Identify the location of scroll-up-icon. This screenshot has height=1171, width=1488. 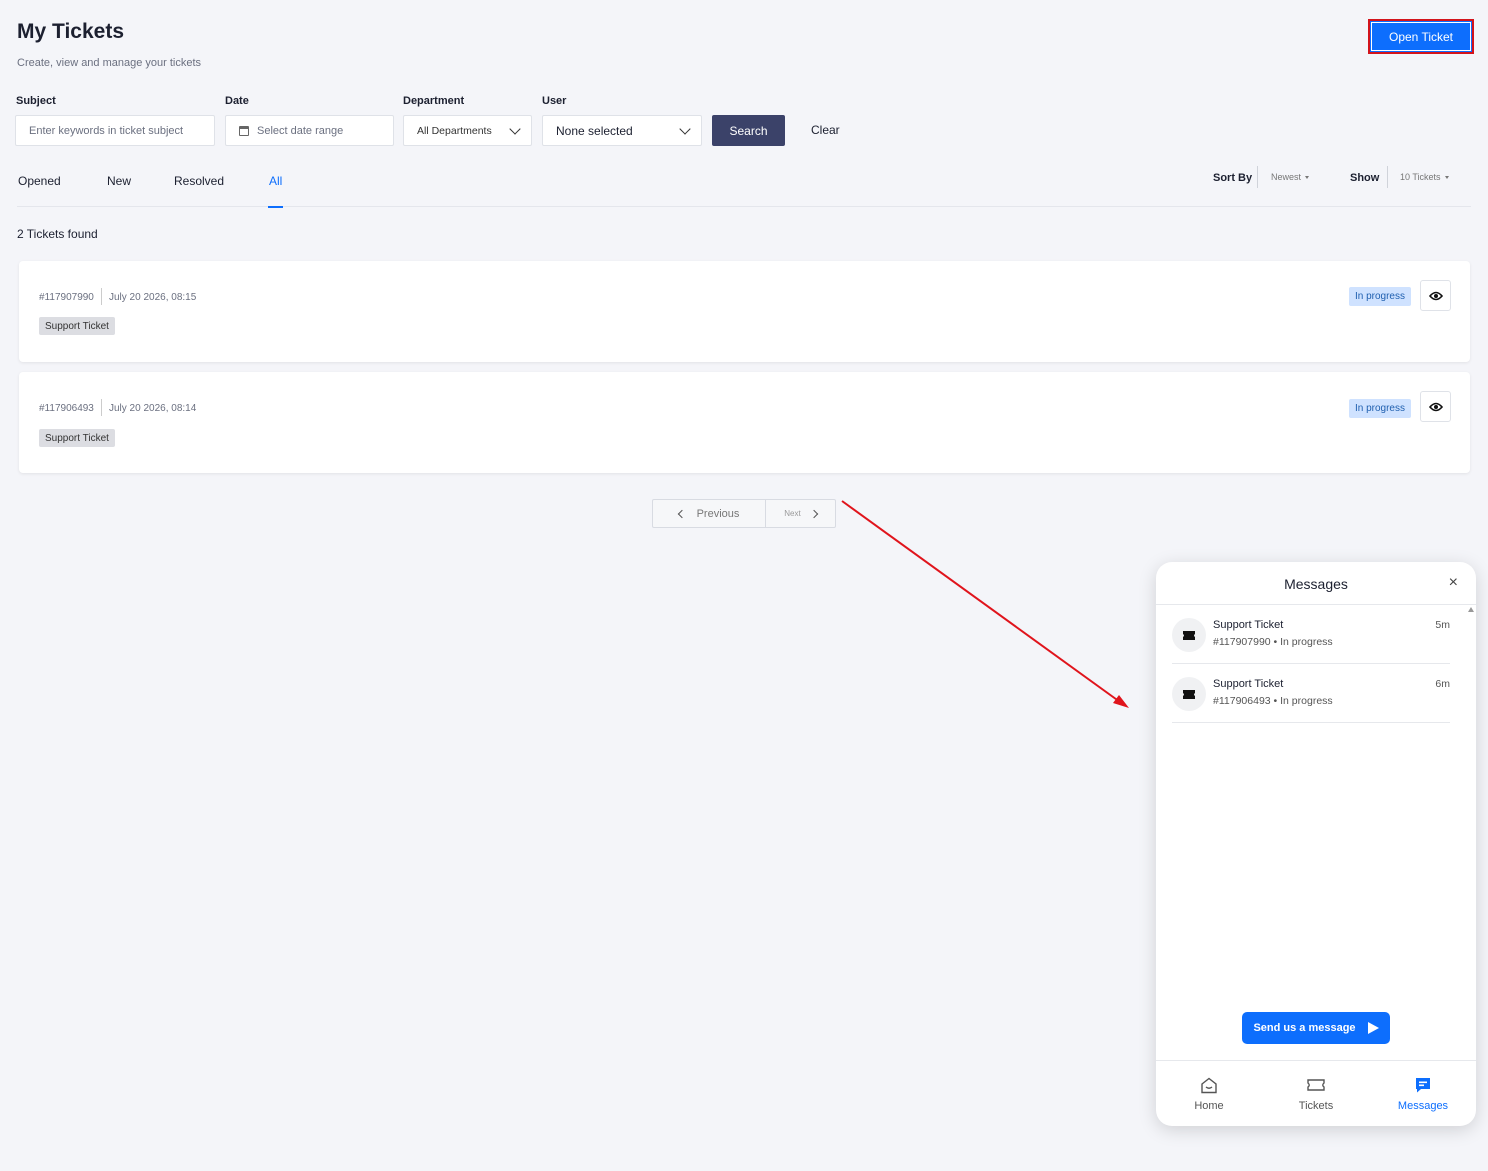
(1471, 609).